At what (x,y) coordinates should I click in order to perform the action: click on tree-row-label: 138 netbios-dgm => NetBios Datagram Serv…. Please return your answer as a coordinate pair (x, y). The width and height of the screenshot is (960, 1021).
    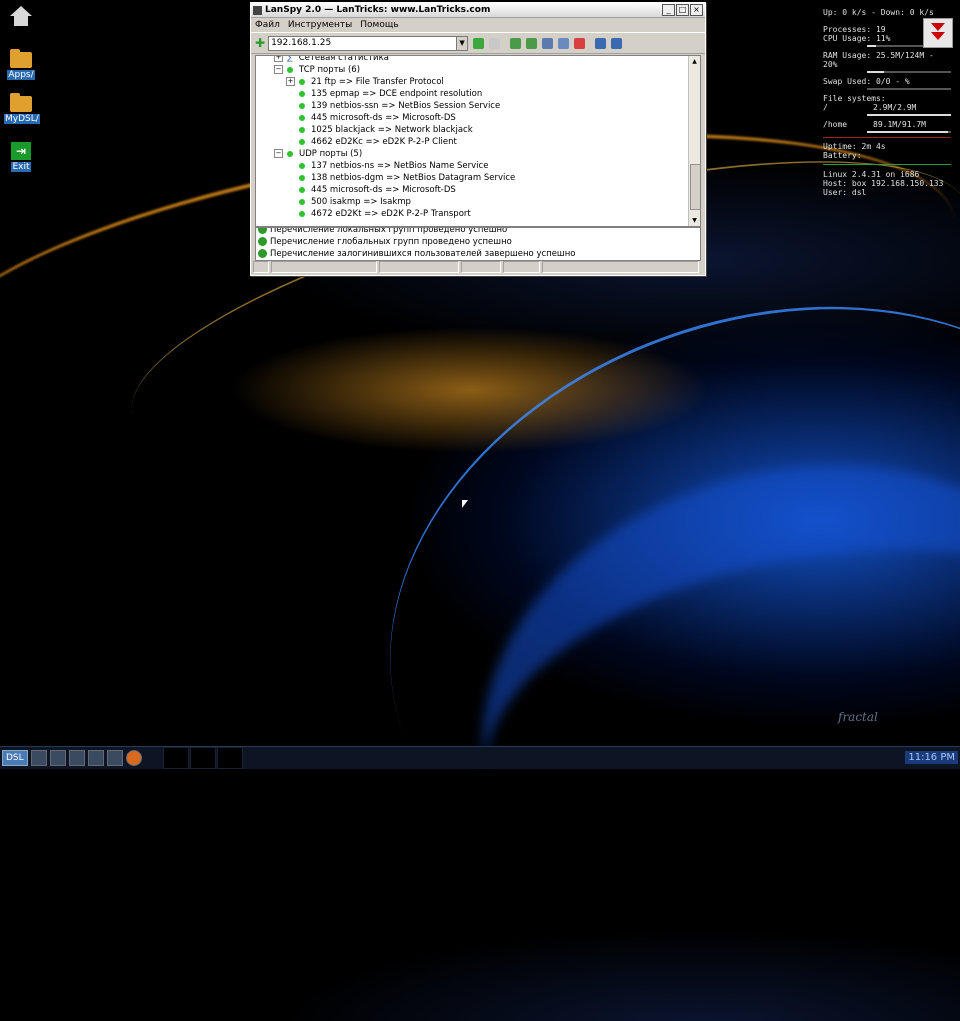
    Looking at the image, I should click on (413, 178).